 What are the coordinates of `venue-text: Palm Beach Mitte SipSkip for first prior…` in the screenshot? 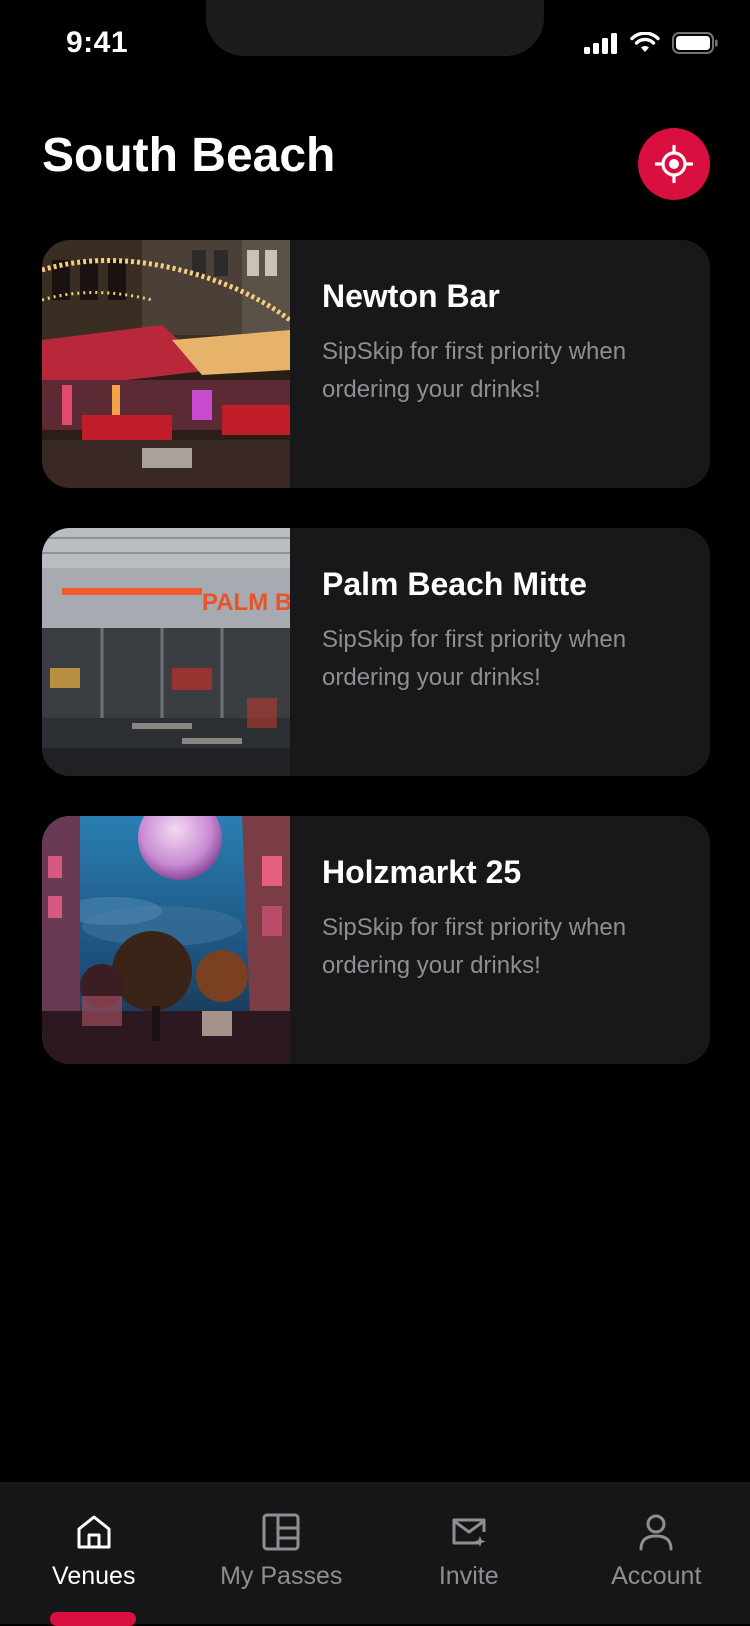 It's located at (491, 652).